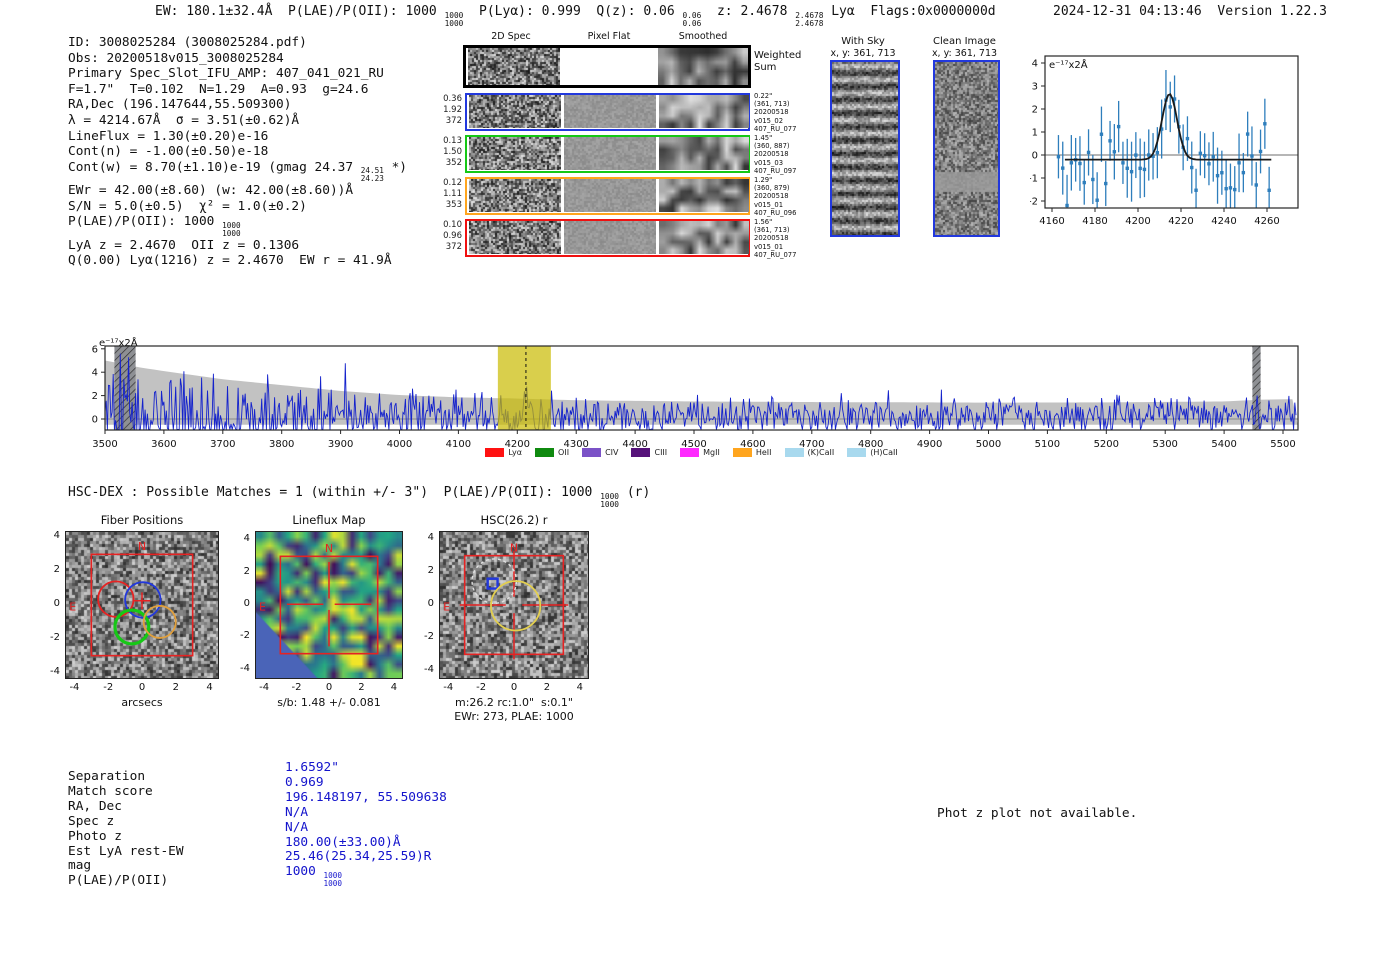  I want to click on smoothed-image, so click(704, 153).